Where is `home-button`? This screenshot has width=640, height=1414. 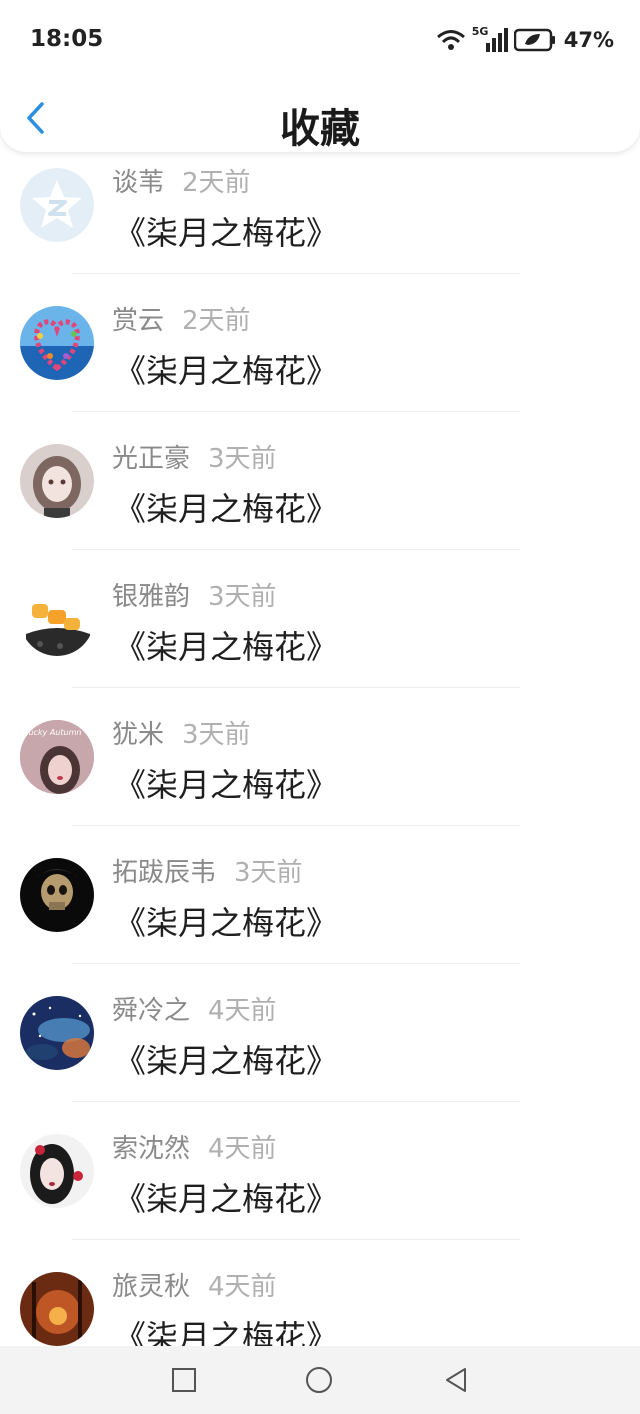 home-button is located at coordinates (319, 1380).